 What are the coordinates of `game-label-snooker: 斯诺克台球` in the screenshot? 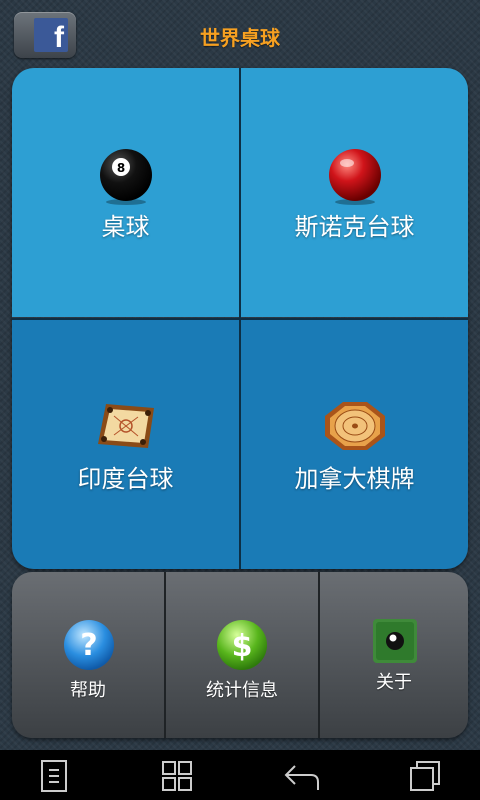 It's located at (354, 227).